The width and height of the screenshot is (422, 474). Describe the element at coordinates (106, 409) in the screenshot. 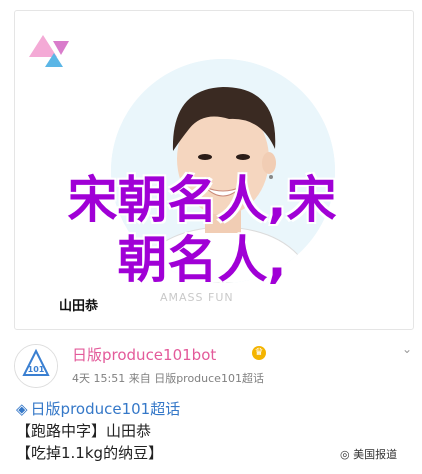

I see `topic-tag-text: 日版produce101超话` at that location.